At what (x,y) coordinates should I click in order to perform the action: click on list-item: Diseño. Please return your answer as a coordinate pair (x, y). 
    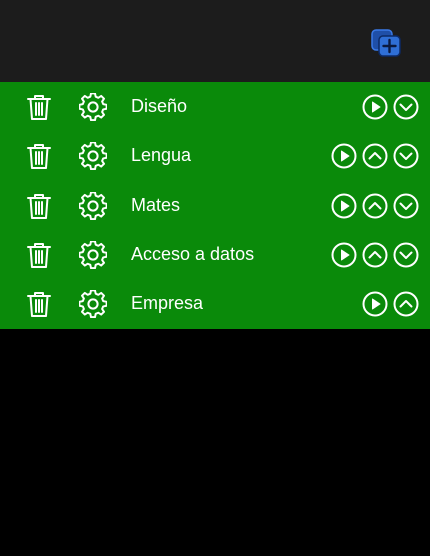
    Looking at the image, I should click on (215, 107).